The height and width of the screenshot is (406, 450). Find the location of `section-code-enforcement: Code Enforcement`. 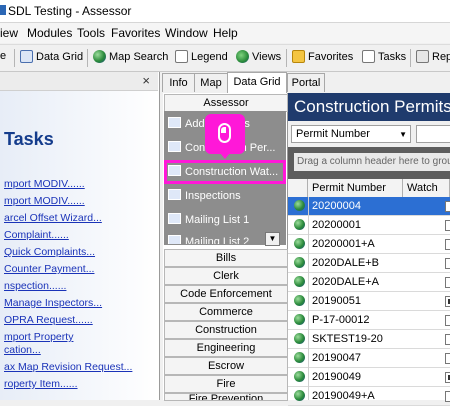

section-code-enforcement: Code Enforcement is located at coordinates (226, 294).